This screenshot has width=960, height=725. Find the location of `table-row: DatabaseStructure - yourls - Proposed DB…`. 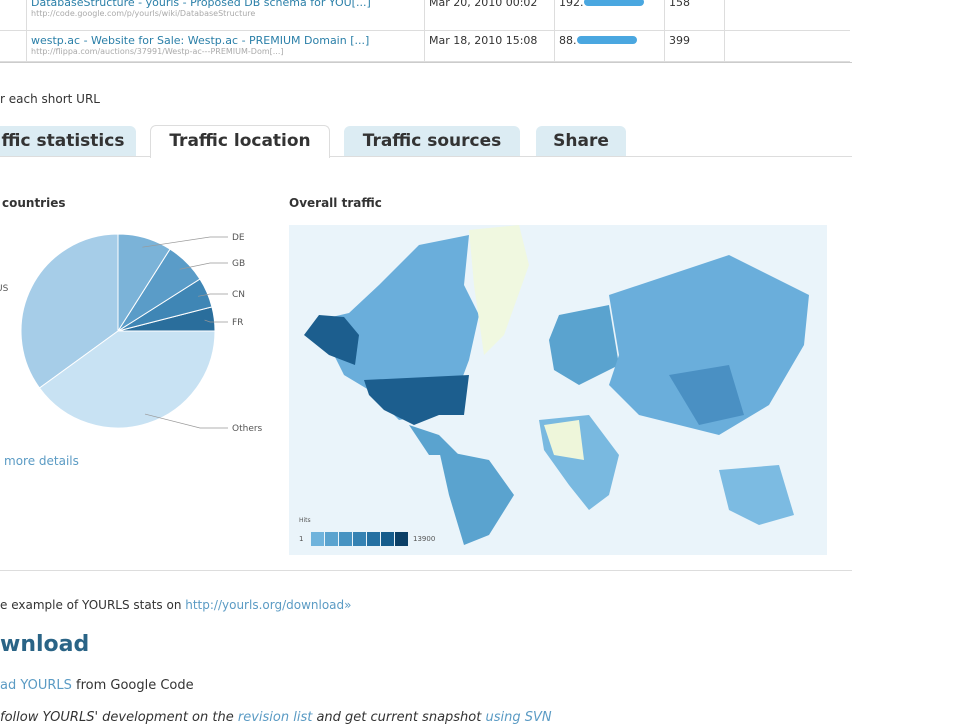

table-row: DatabaseStructure - yourls - Proposed DB… is located at coordinates (425, 15).